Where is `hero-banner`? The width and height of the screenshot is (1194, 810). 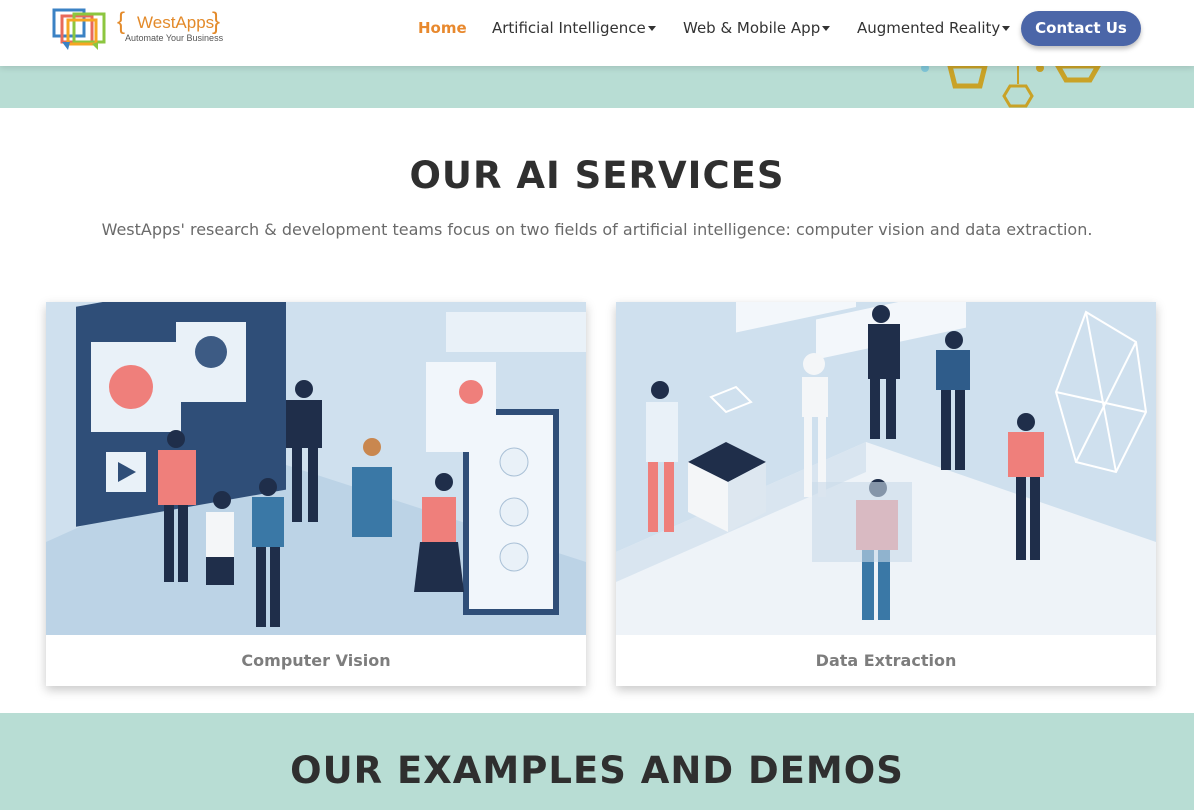
hero-banner is located at coordinates (597, 87).